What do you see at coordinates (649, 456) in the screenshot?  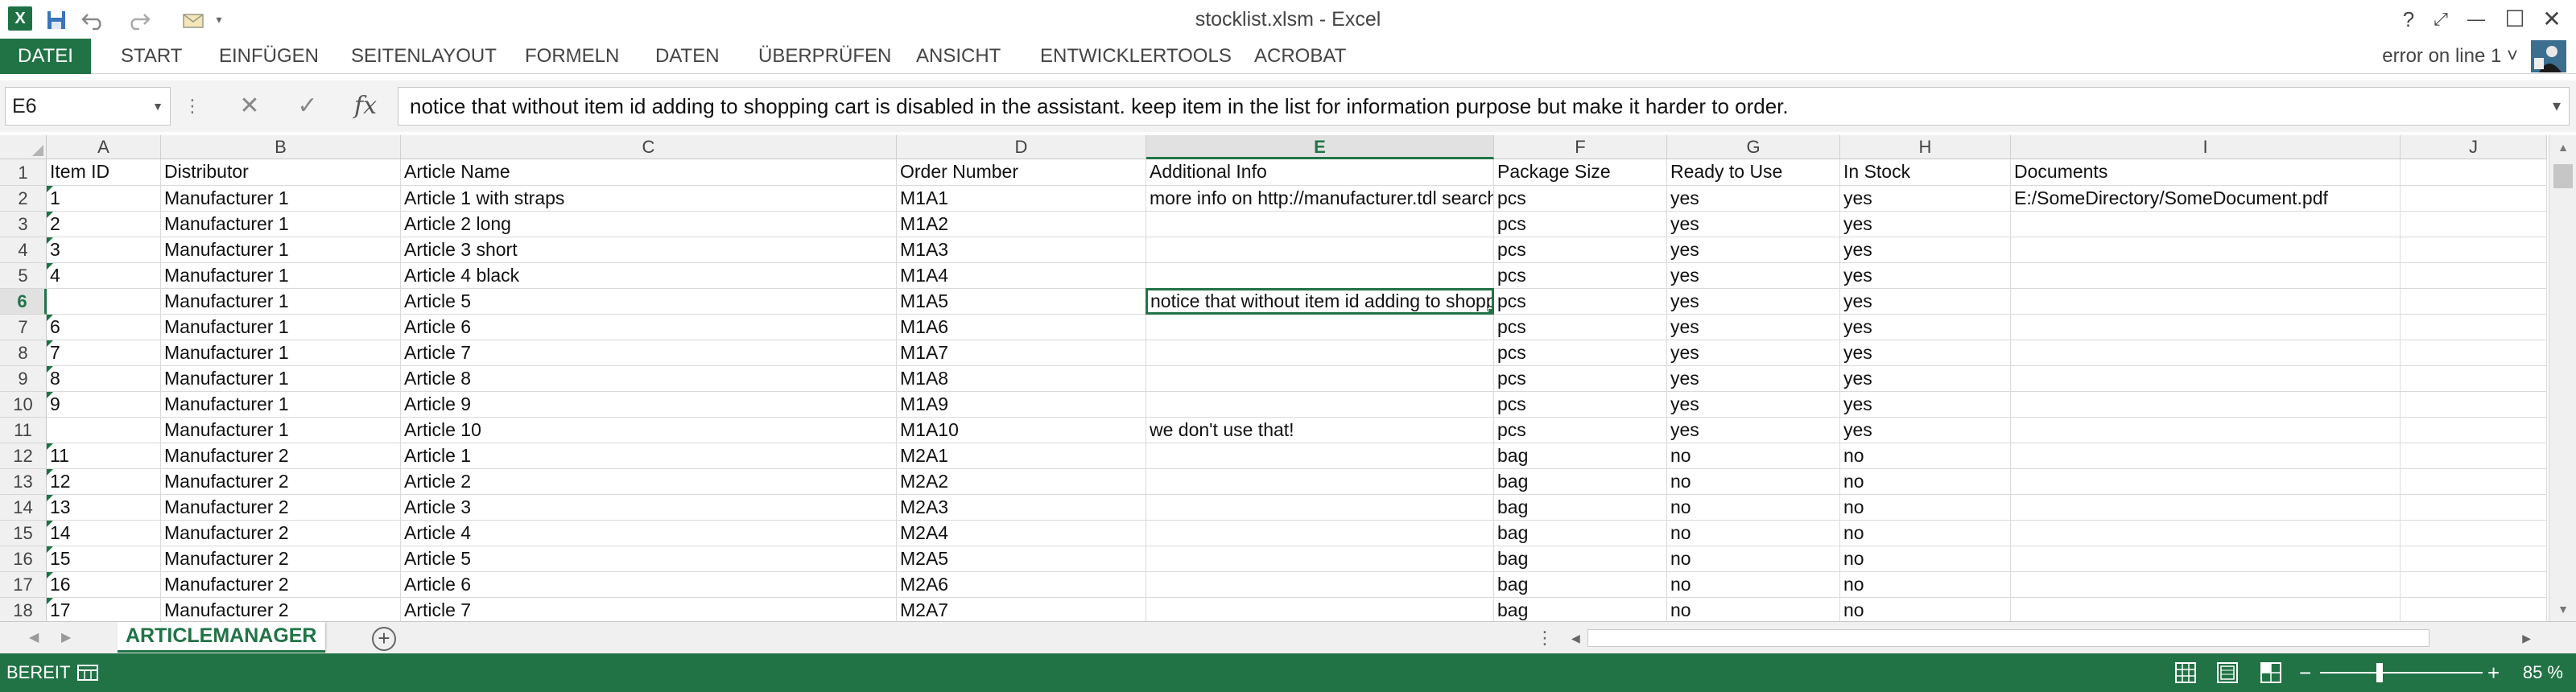 I see `cell-c12: Article 1` at bounding box center [649, 456].